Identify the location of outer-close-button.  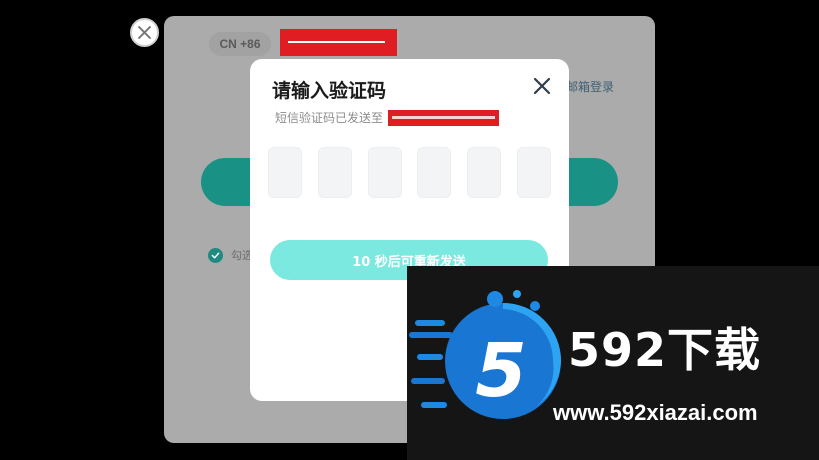
(144, 32).